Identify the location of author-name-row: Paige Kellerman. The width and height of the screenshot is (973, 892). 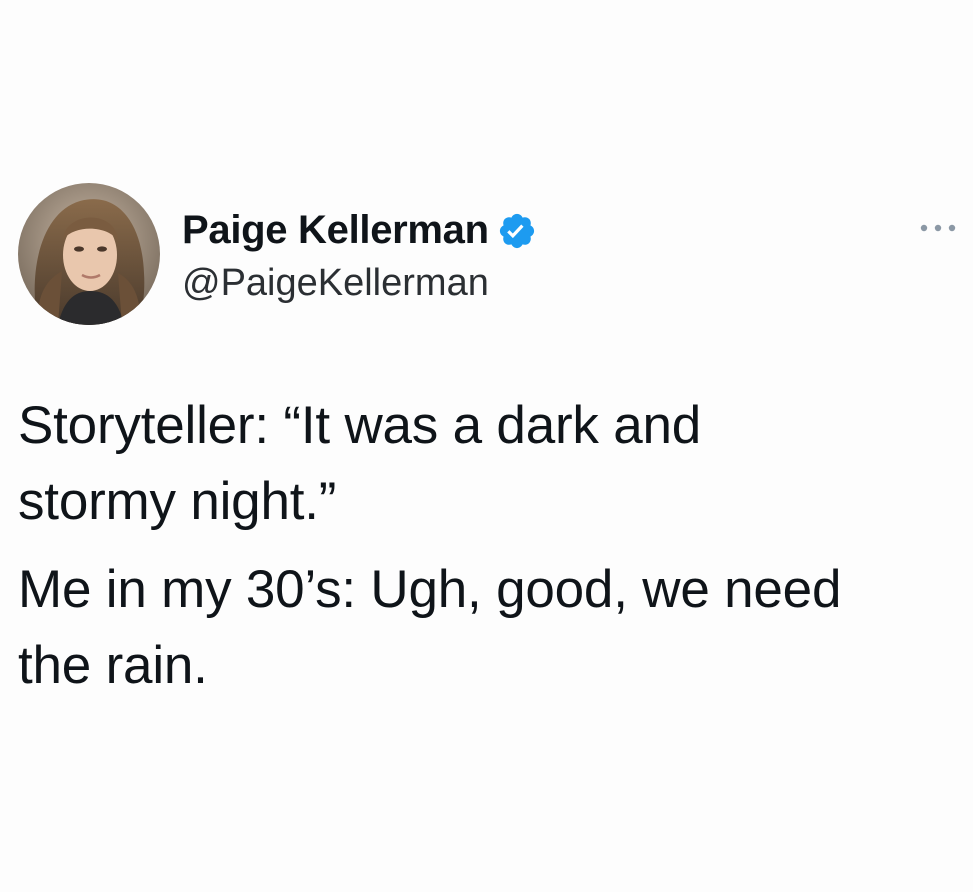
(359, 230).